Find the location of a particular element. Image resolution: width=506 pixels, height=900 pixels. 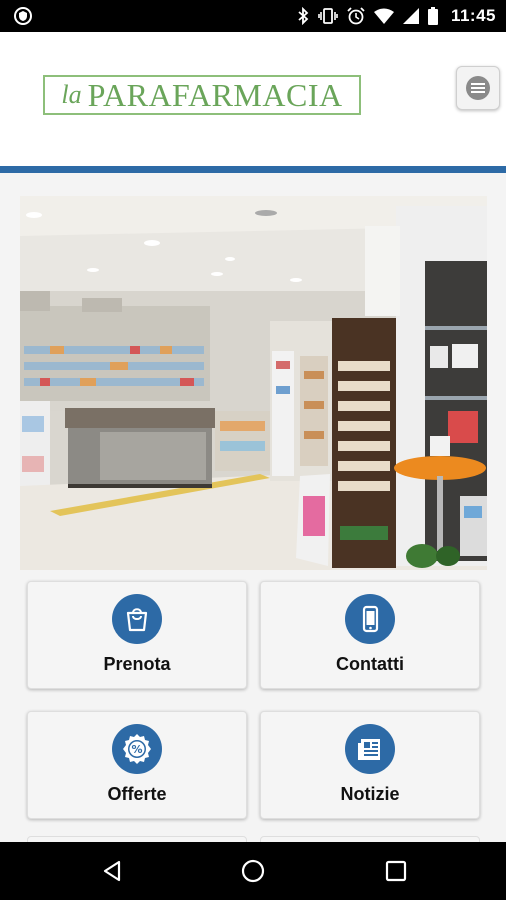

prenota-label: Prenota is located at coordinates (137, 664).